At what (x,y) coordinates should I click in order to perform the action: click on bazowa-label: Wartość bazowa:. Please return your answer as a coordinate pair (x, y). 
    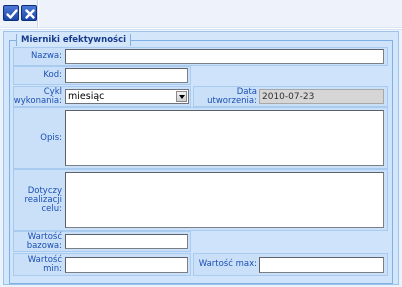
    Looking at the image, I should click on (44, 241).